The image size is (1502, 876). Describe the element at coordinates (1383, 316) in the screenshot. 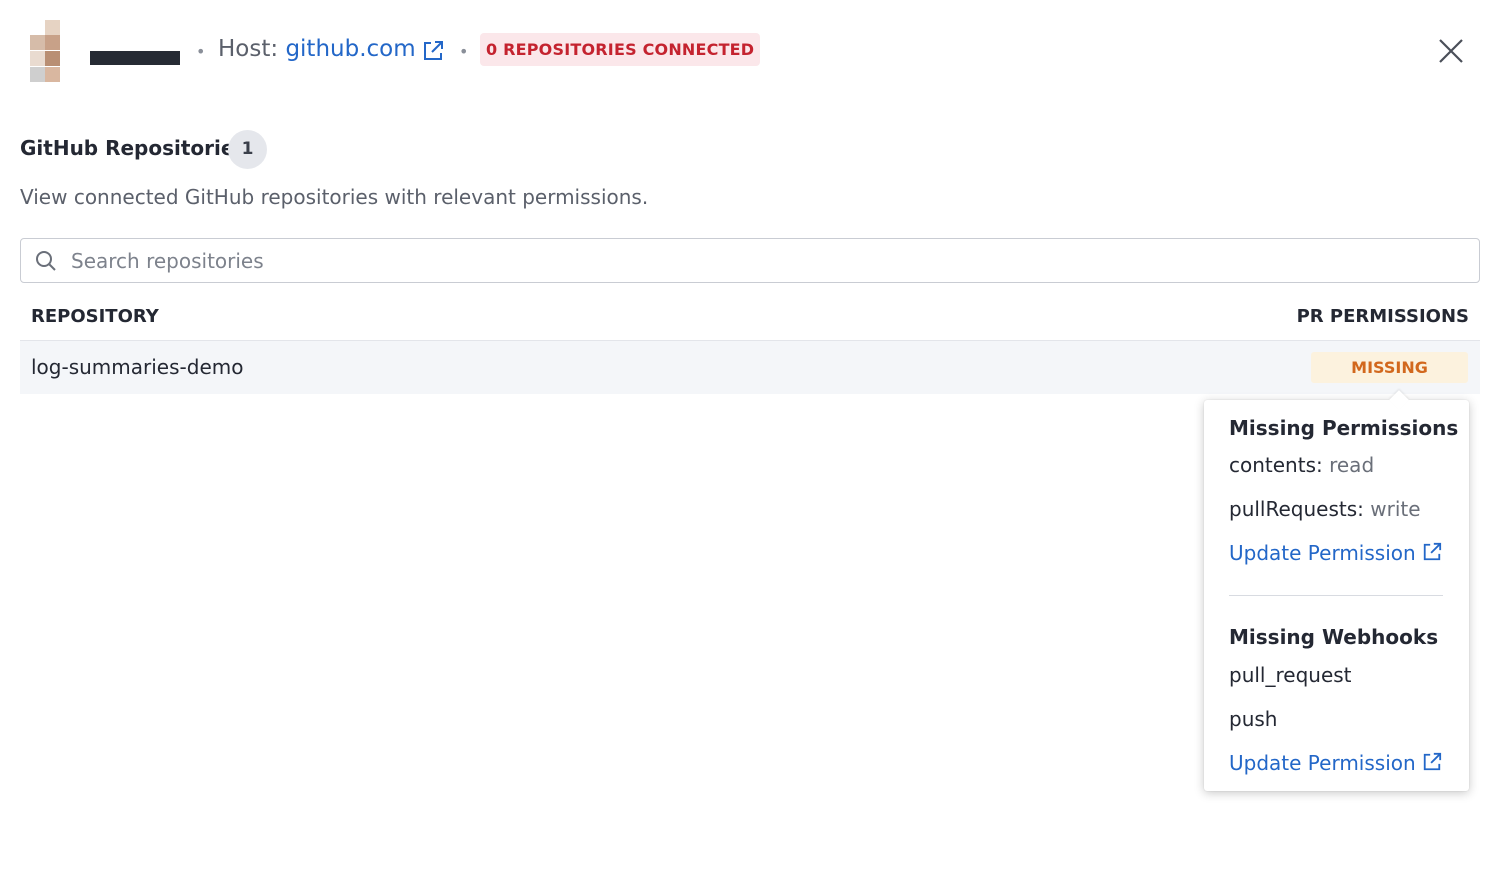

I see `column-header-pr-permissions: PR PERMISSIONS` at that location.